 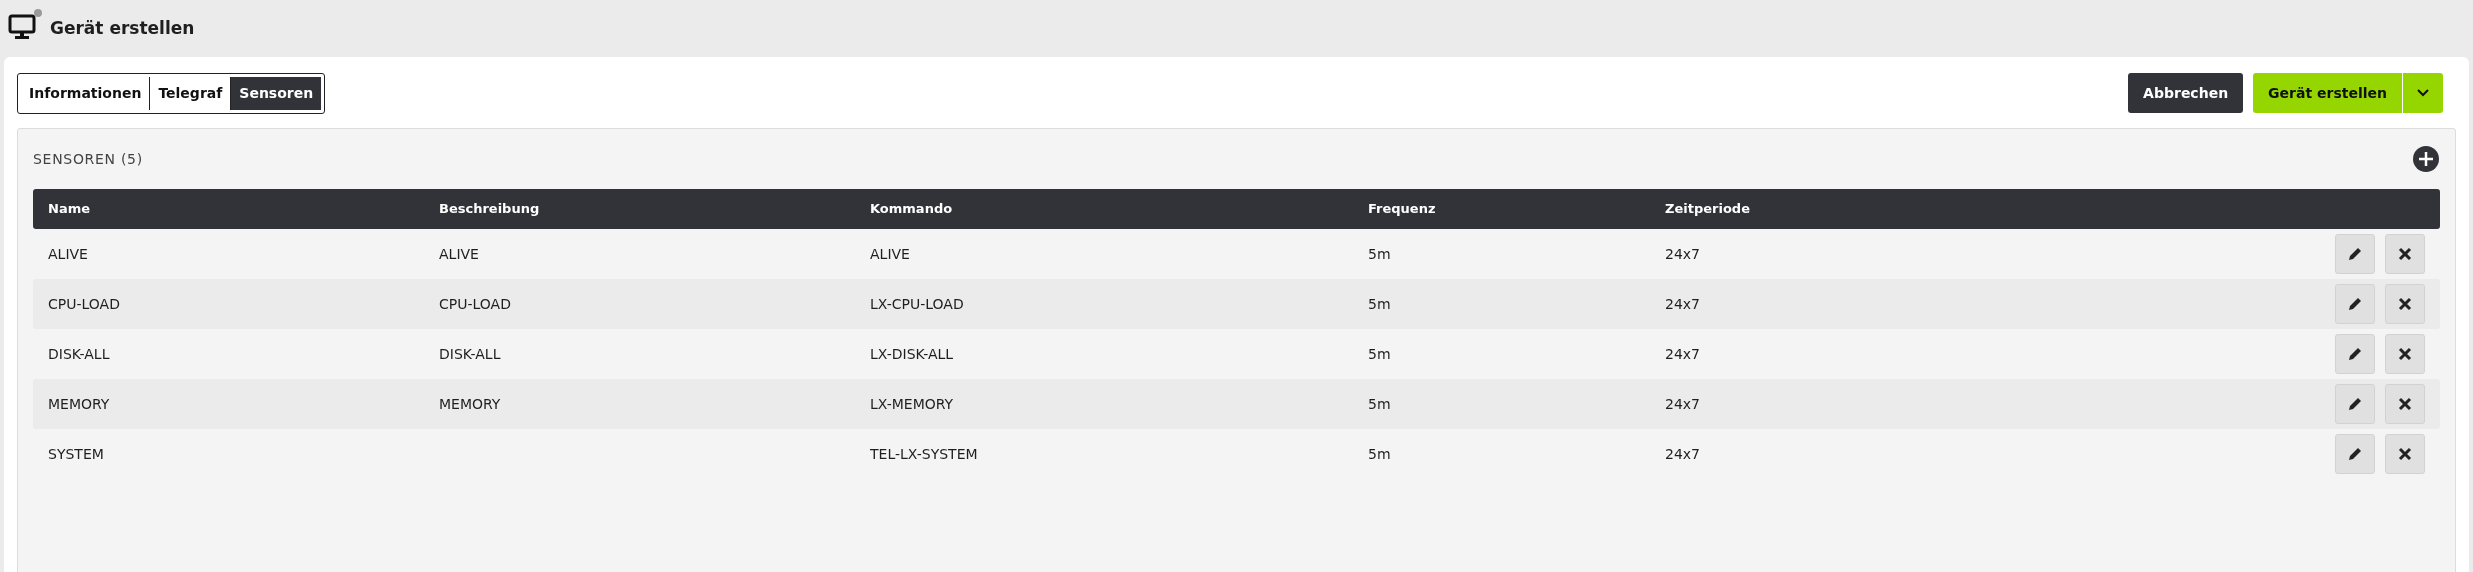 What do you see at coordinates (1708, 209) in the screenshot?
I see `column-header: Zeitperiode` at bounding box center [1708, 209].